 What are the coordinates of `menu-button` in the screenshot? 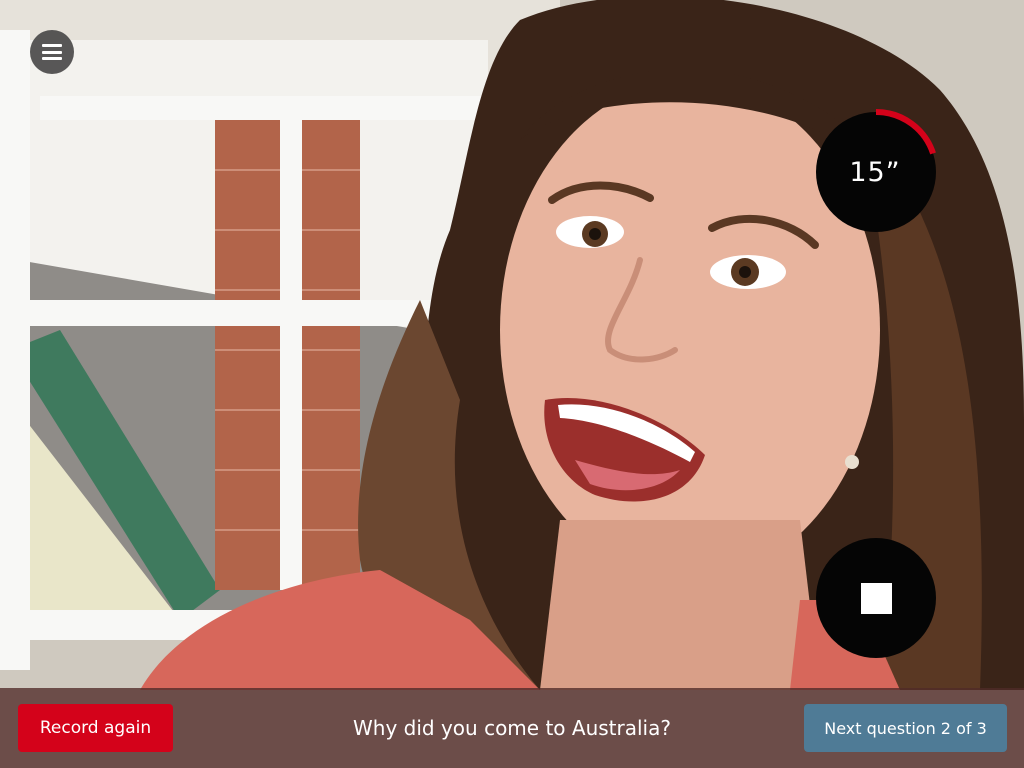 It's located at (52, 52).